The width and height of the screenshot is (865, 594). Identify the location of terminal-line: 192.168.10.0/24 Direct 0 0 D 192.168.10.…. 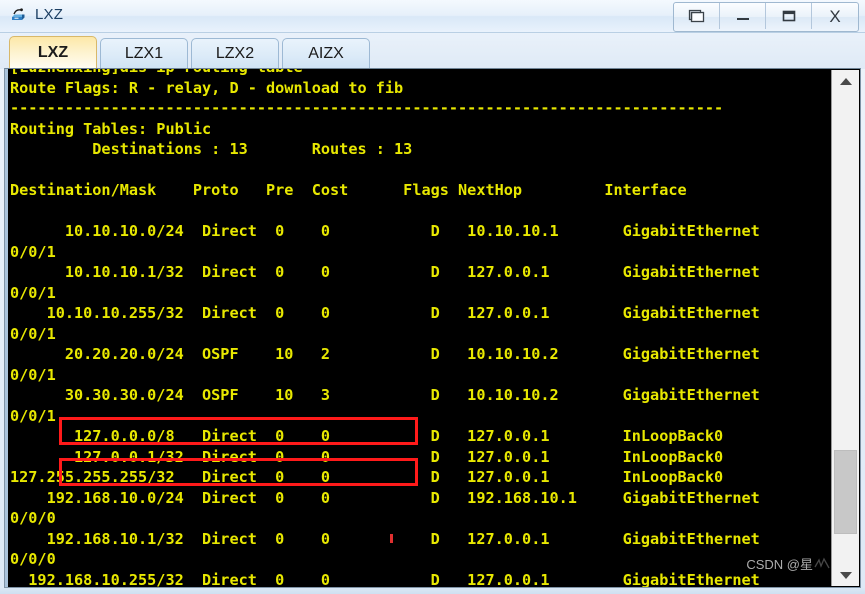
(385, 497).